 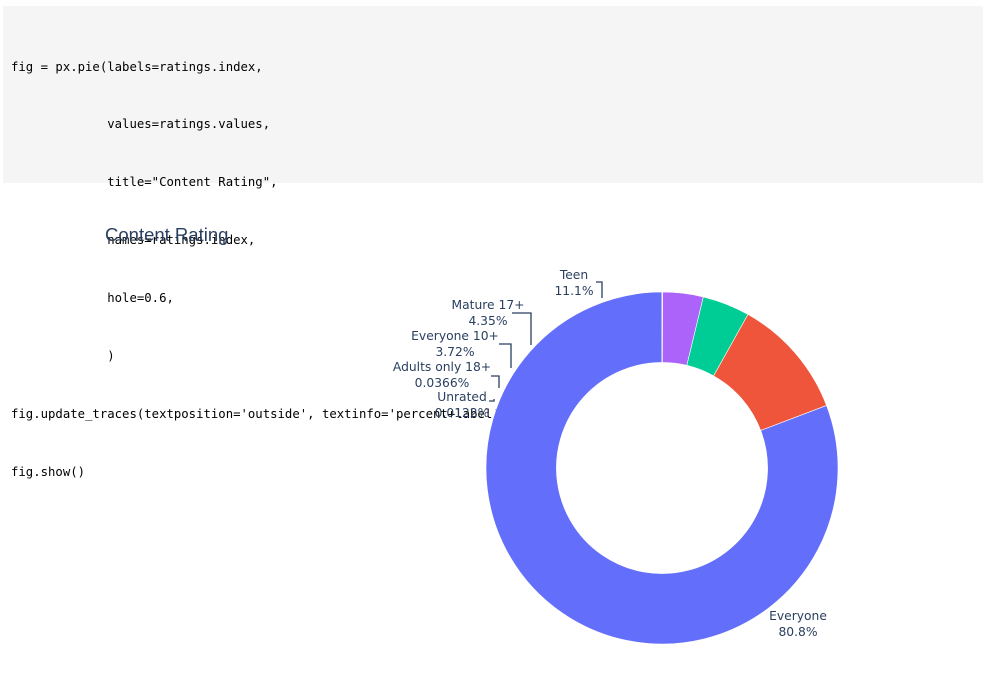 What do you see at coordinates (462, 397) in the screenshot?
I see `slice-label-name: Unrated` at bounding box center [462, 397].